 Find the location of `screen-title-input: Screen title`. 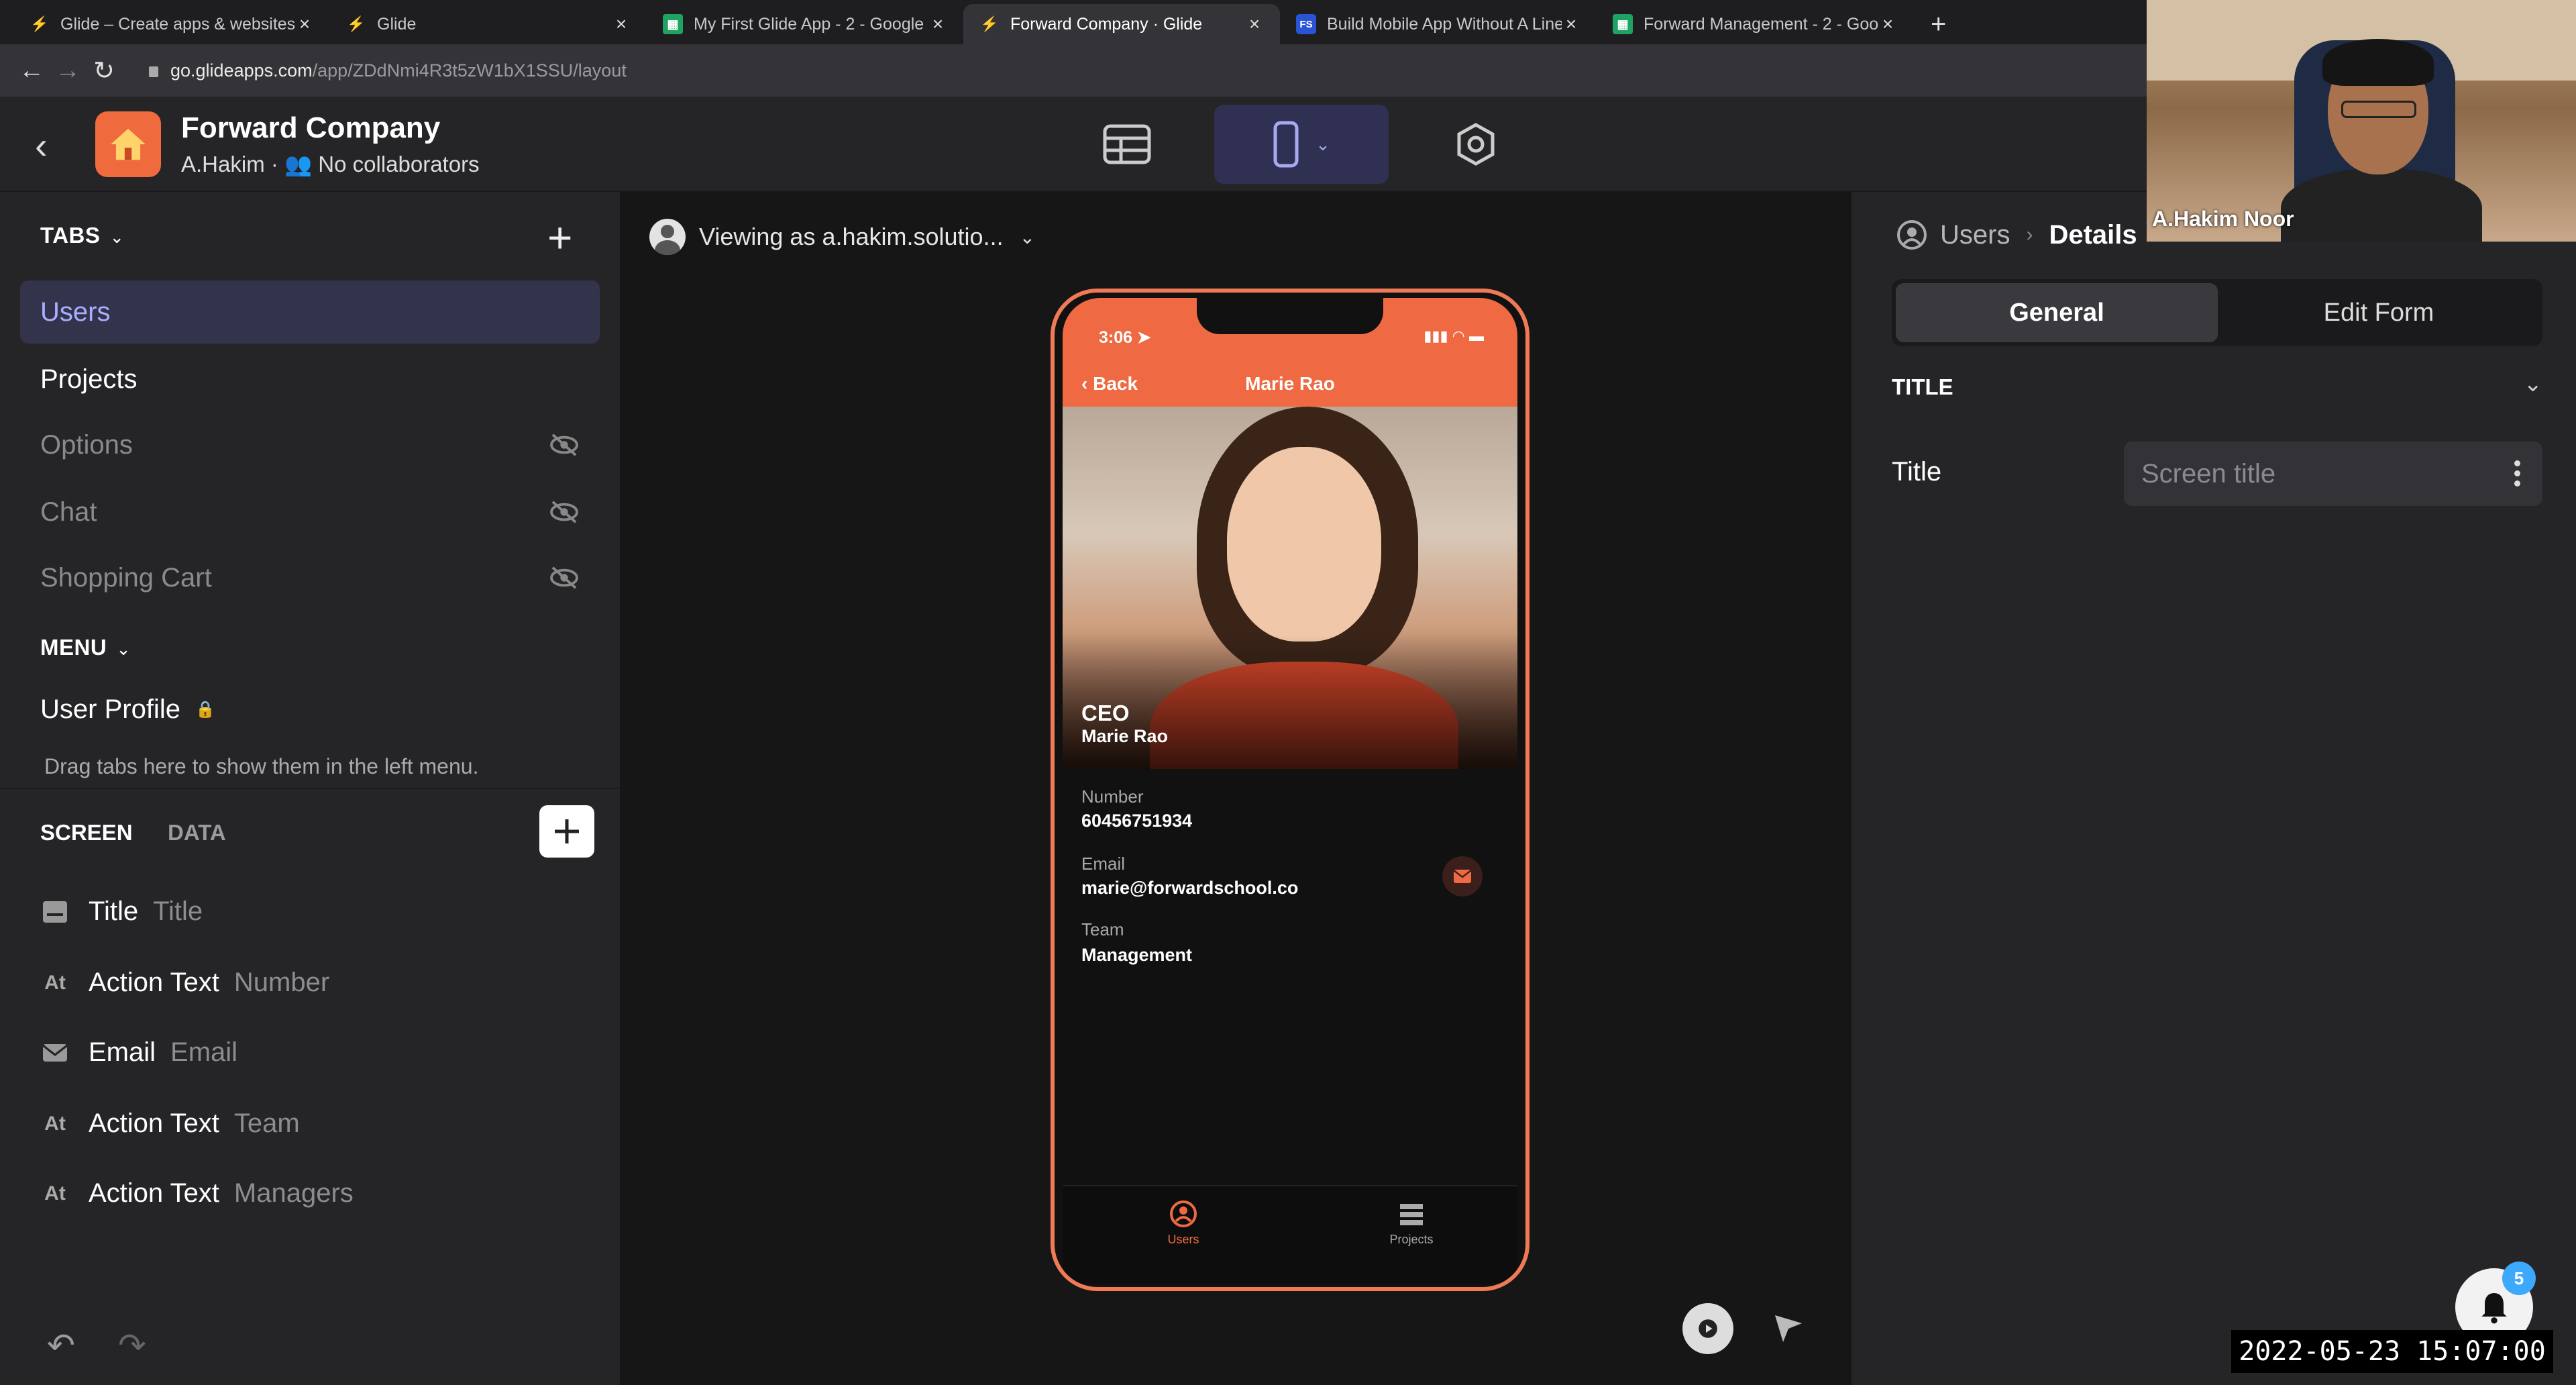

screen-title-input: Screen title is located at coordinates (2333, 474).